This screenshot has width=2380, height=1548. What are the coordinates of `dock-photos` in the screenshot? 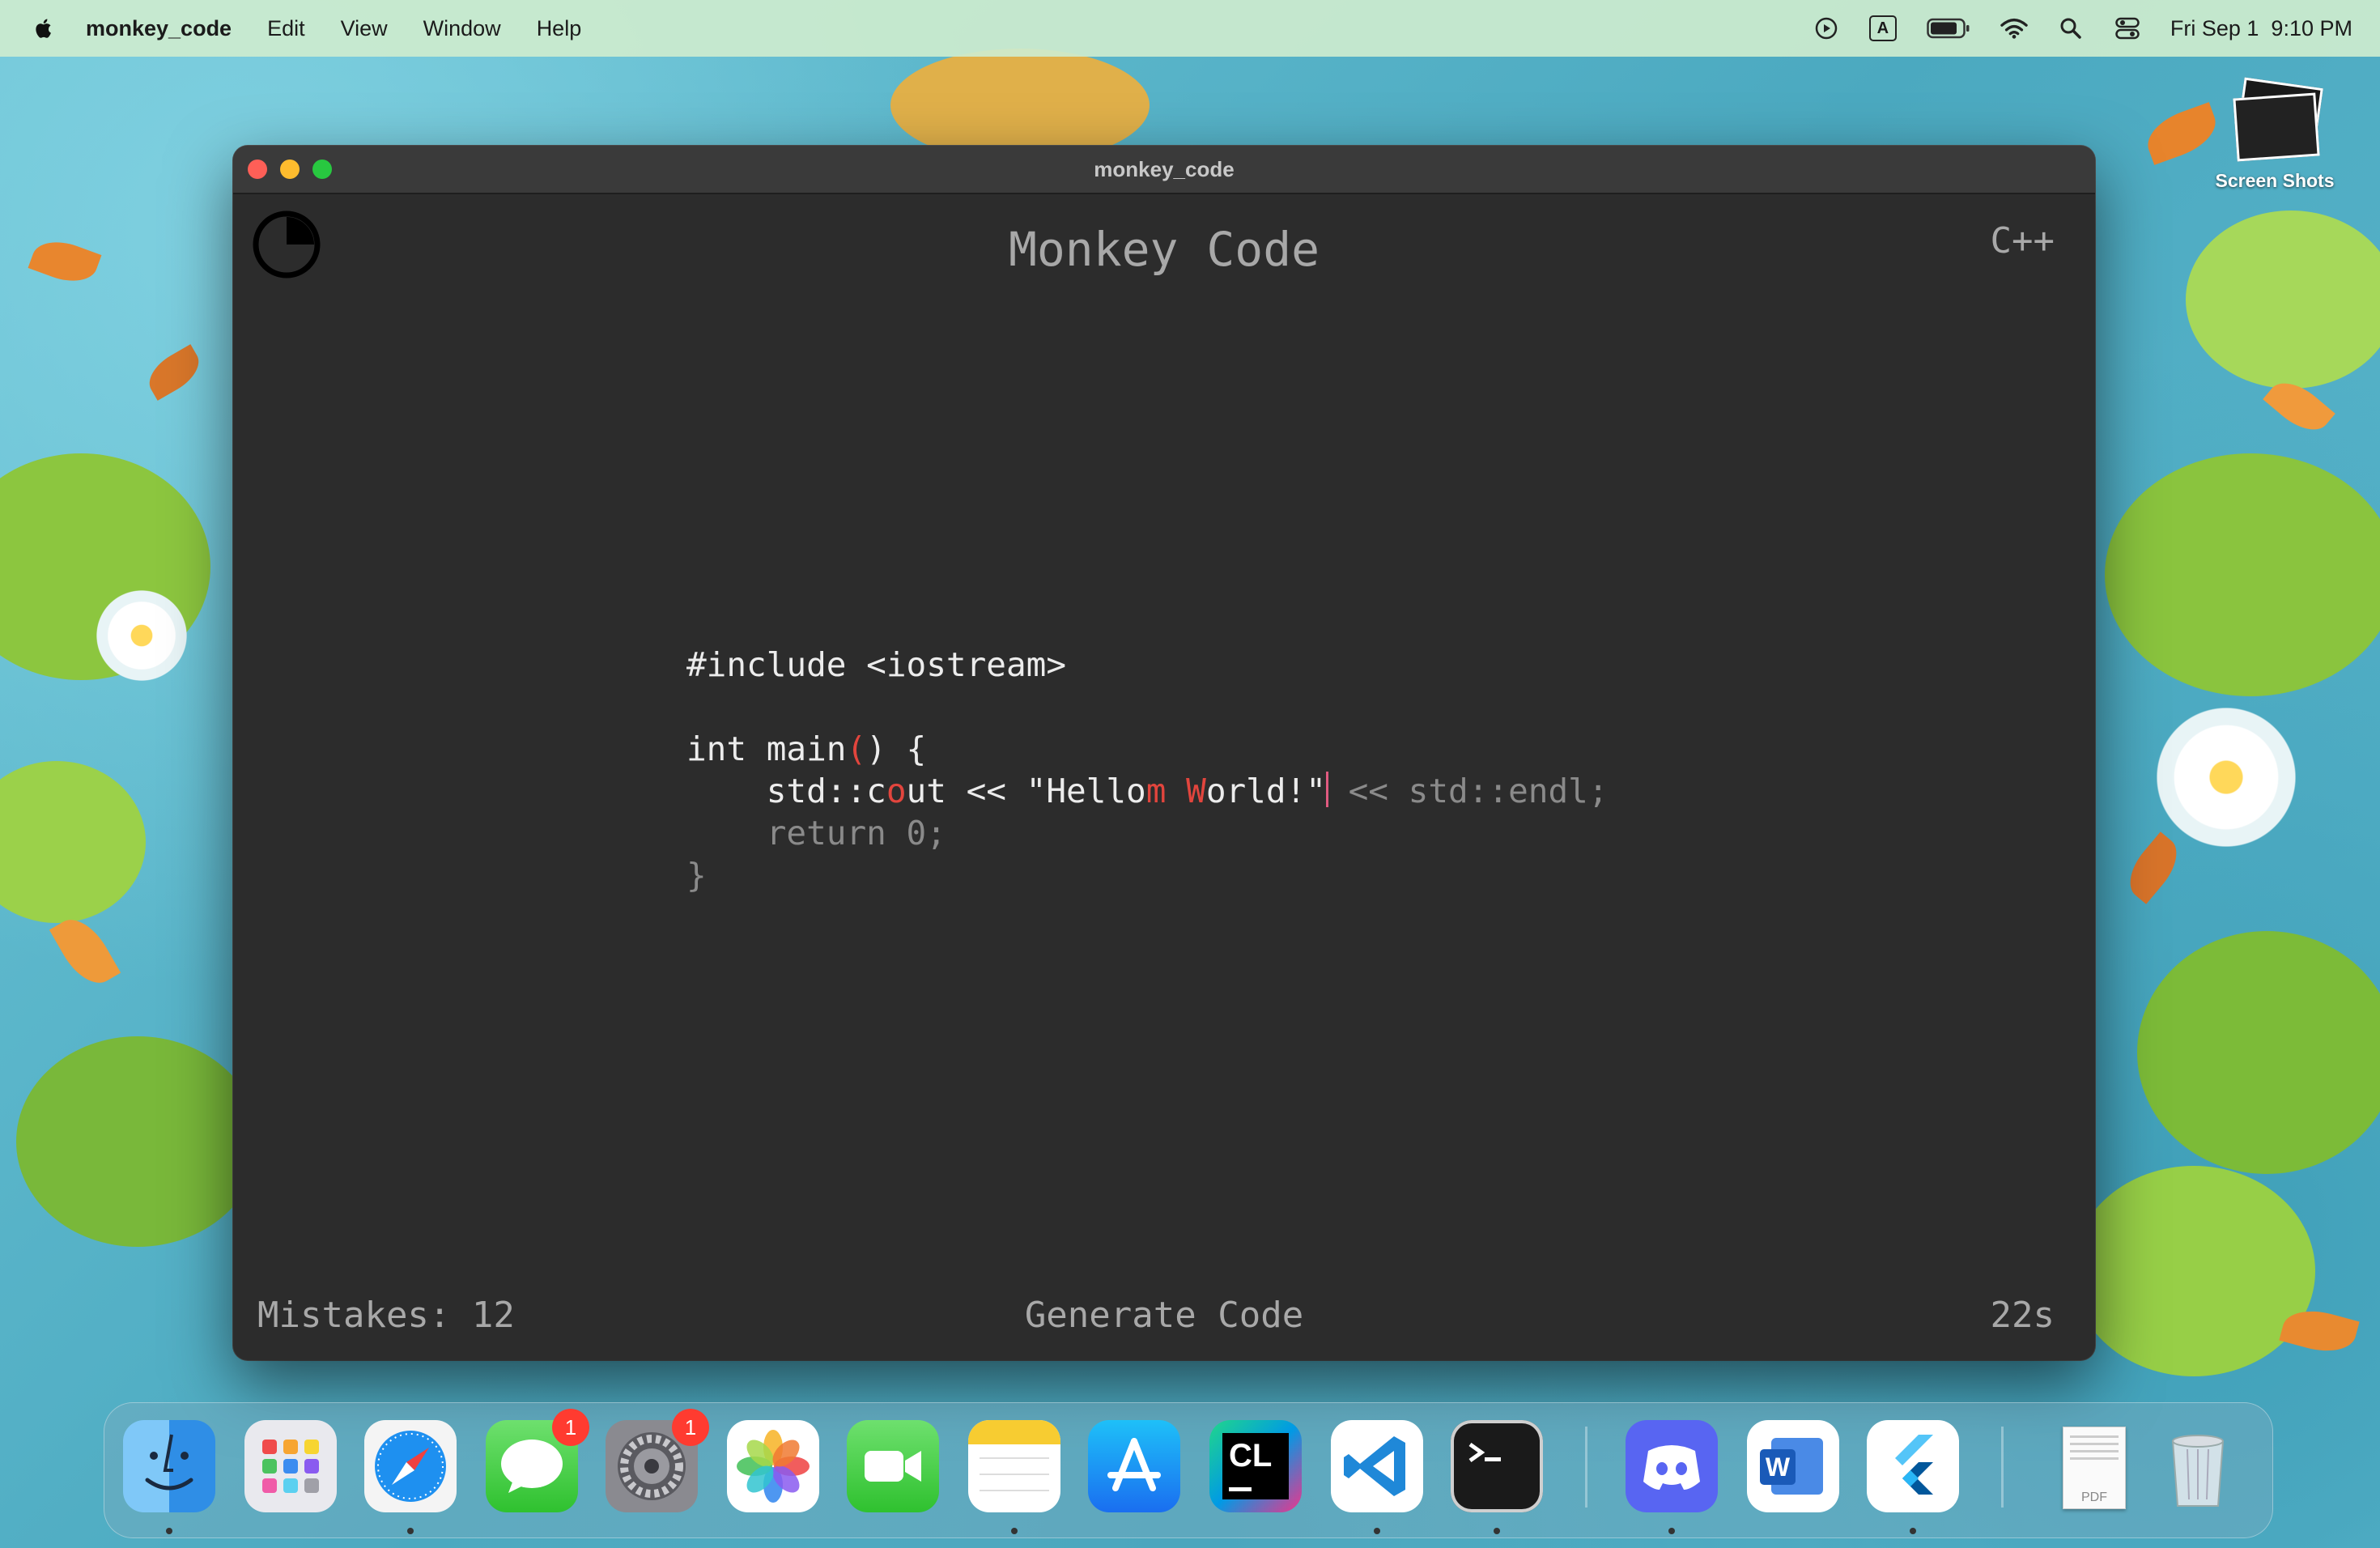 It's located at (773, 1466).